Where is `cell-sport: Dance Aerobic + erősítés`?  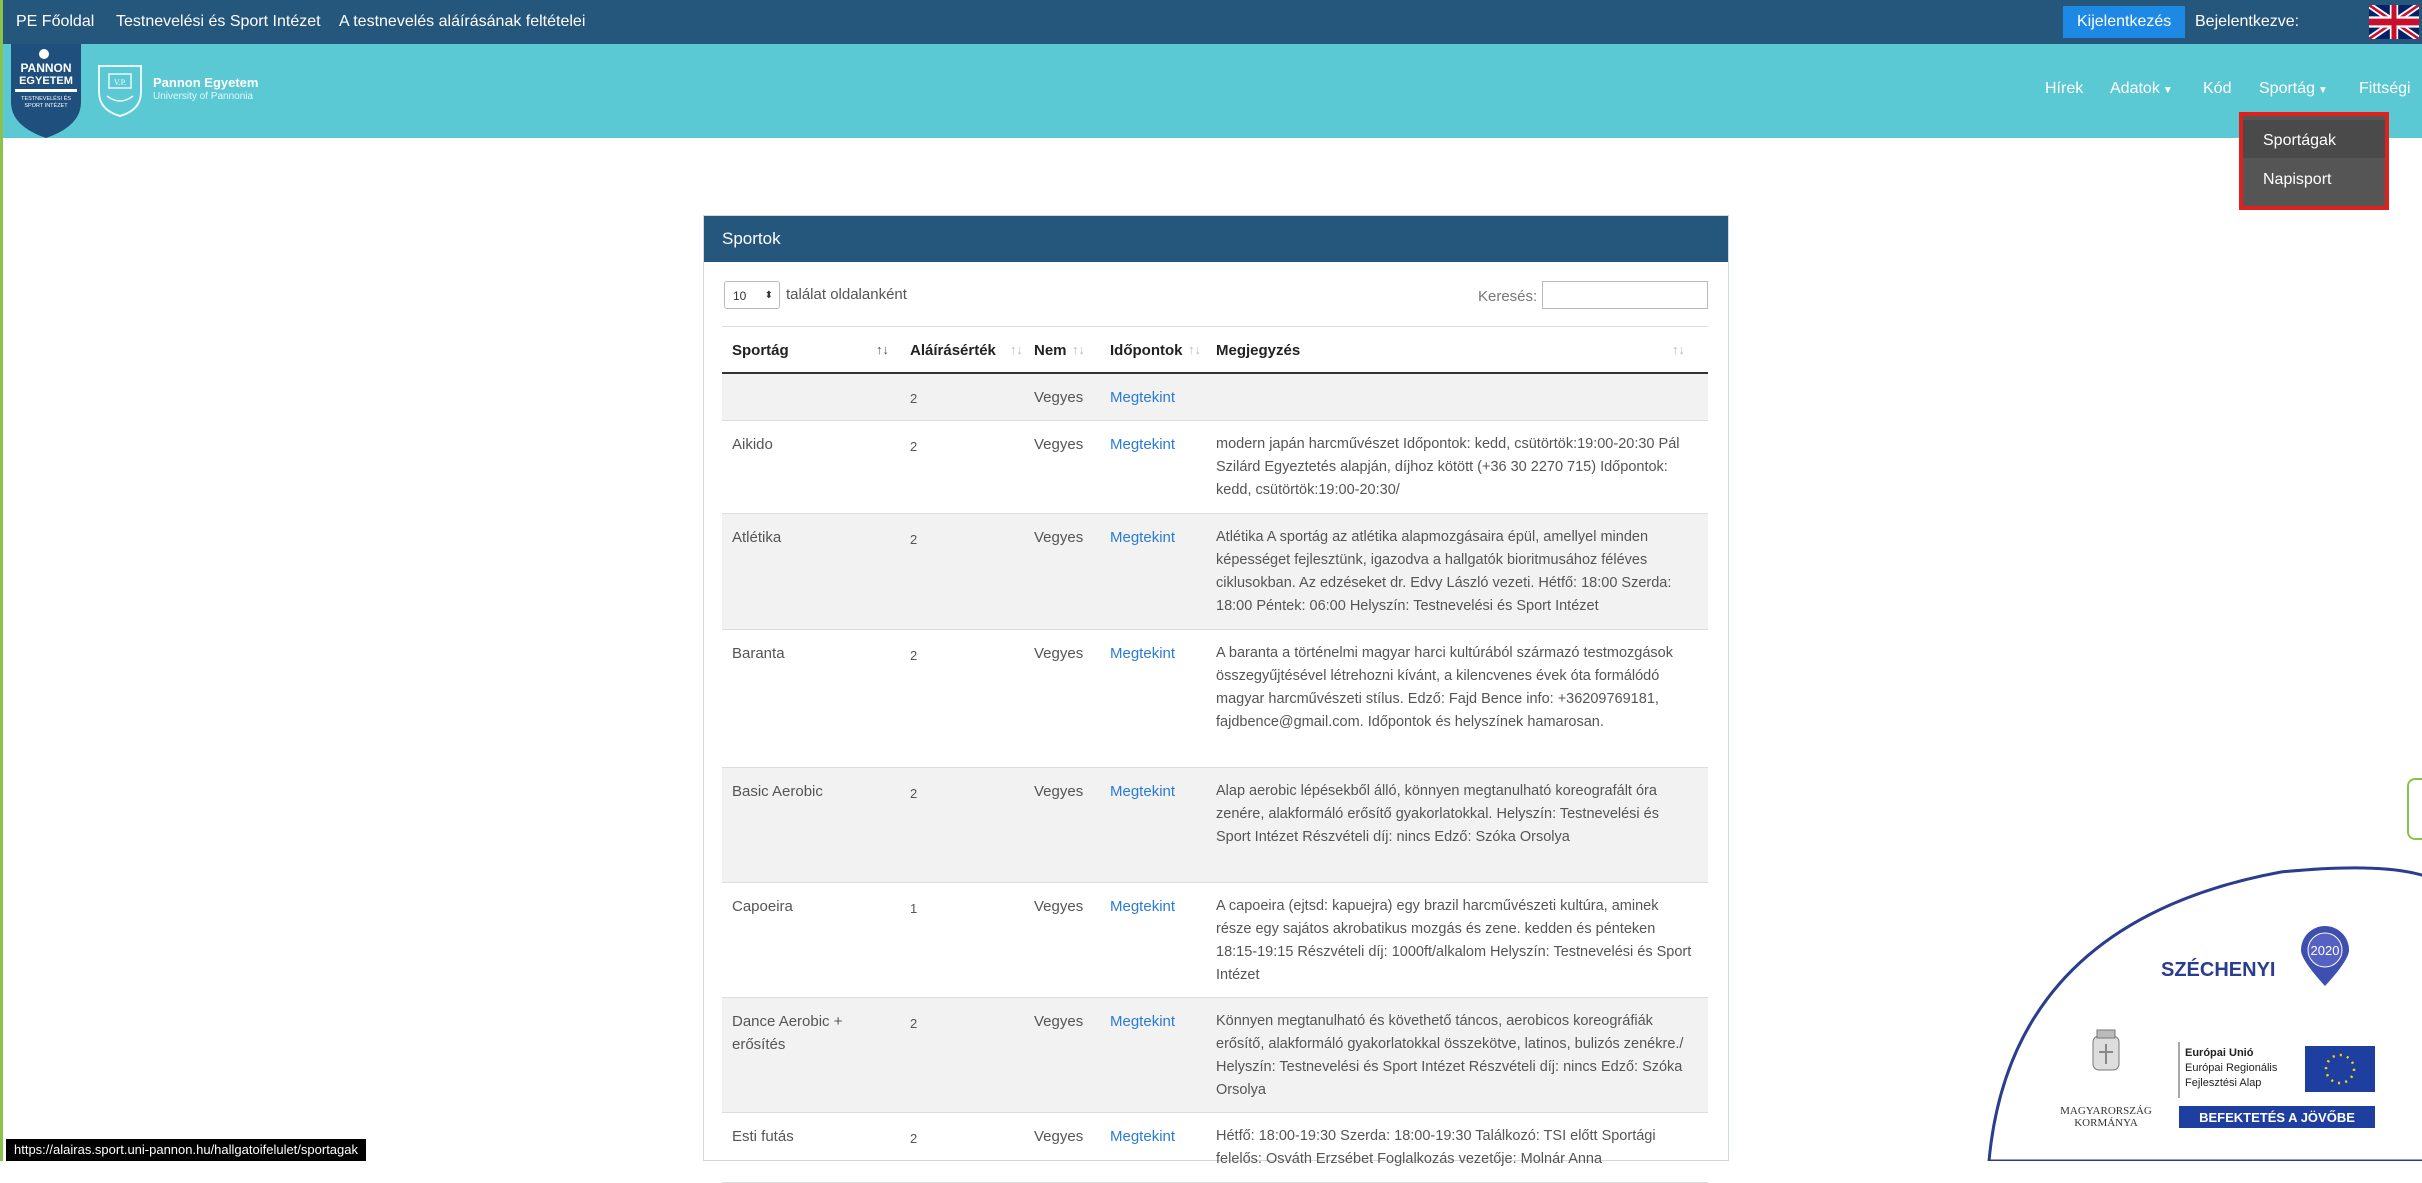 cell-sport: Dance Aerobic + erősítés is located at coordinates (787, 1033).